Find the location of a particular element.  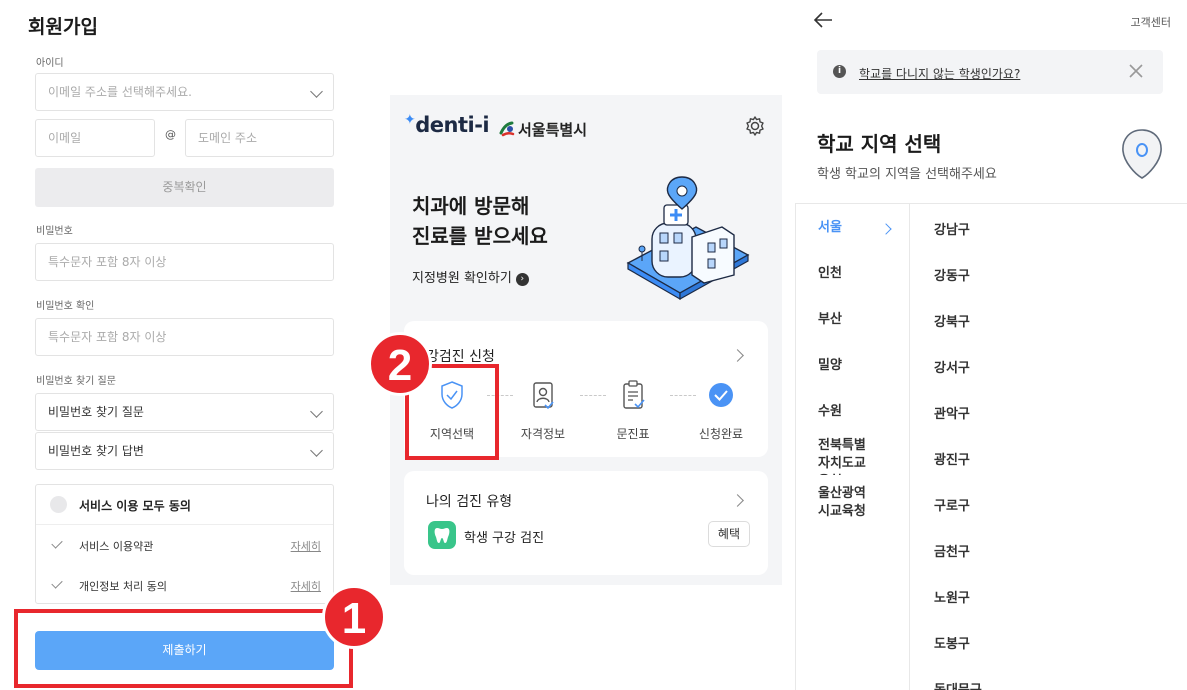

designated-hospital-link: 지정병원 확인하기 › is located at coordinates (470, 276).